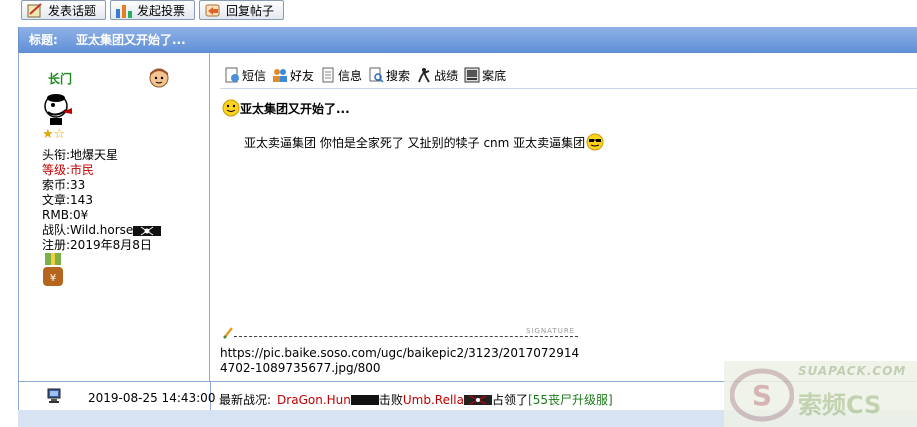 This screenshot has width=917, height=427. I want to click on user-rmb-row: RMB:0¥, so click(65, 215).